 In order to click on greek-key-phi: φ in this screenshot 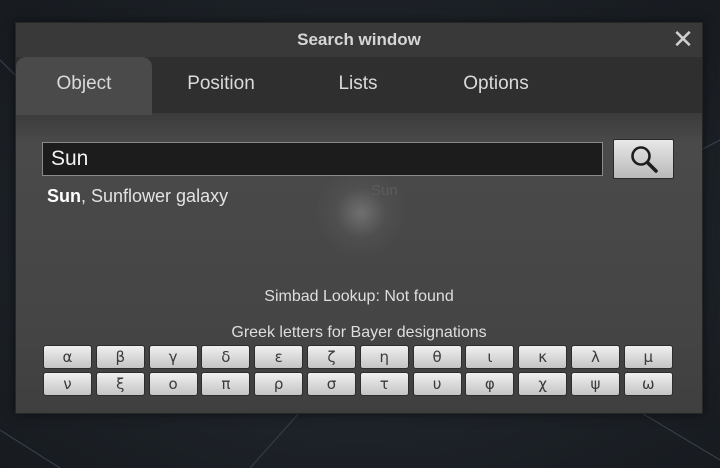, I will do `click(490, 384)`.